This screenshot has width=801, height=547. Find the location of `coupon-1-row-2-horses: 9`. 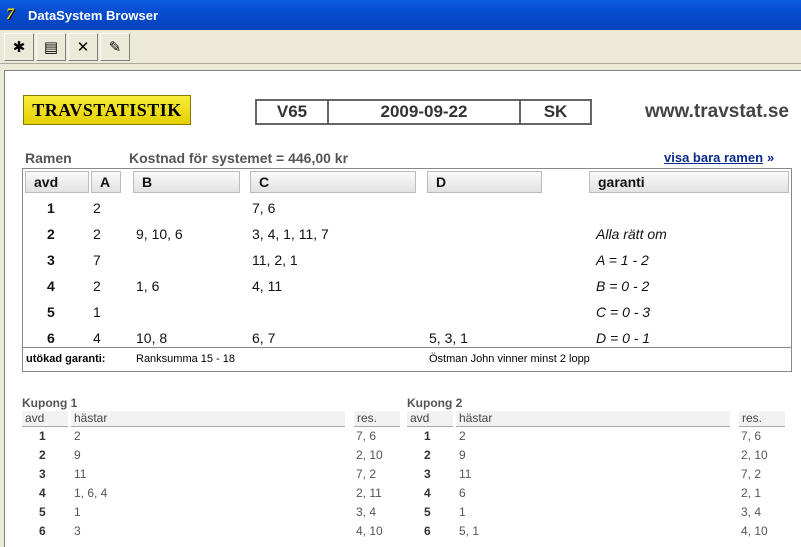

coupon-1-row-2-horses: 9 is located at coordinates (77, 455).